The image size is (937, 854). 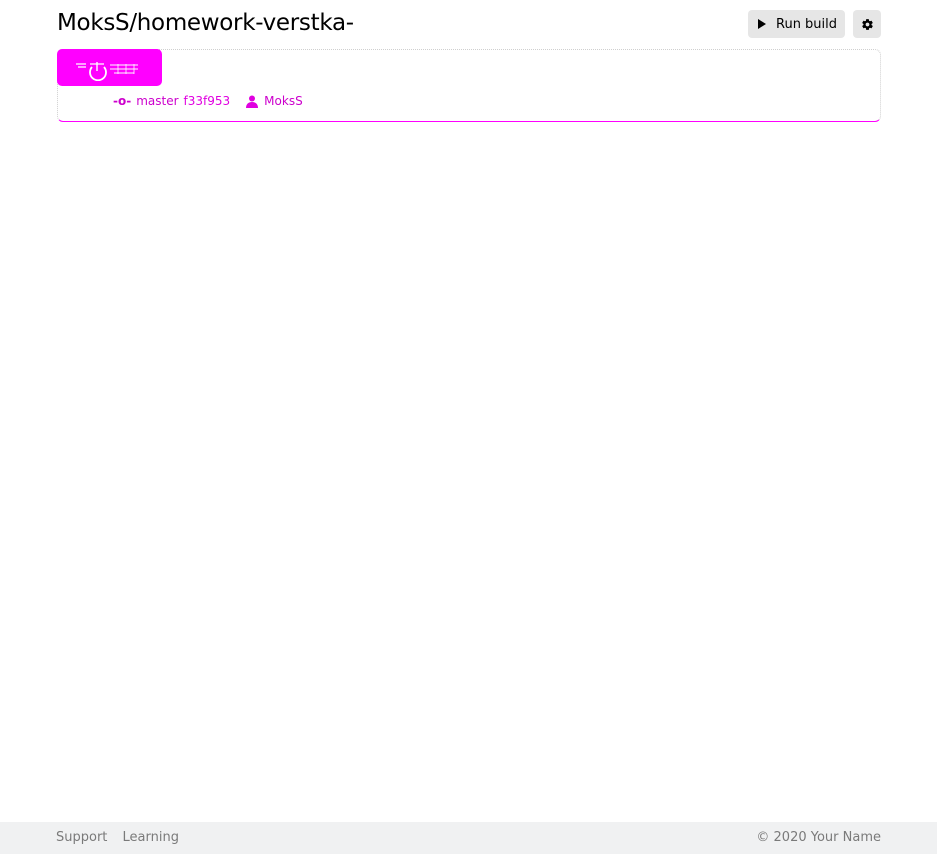 I want to click on header: MoksS/homework-verstka- Run build, so click(x=469, y=24).